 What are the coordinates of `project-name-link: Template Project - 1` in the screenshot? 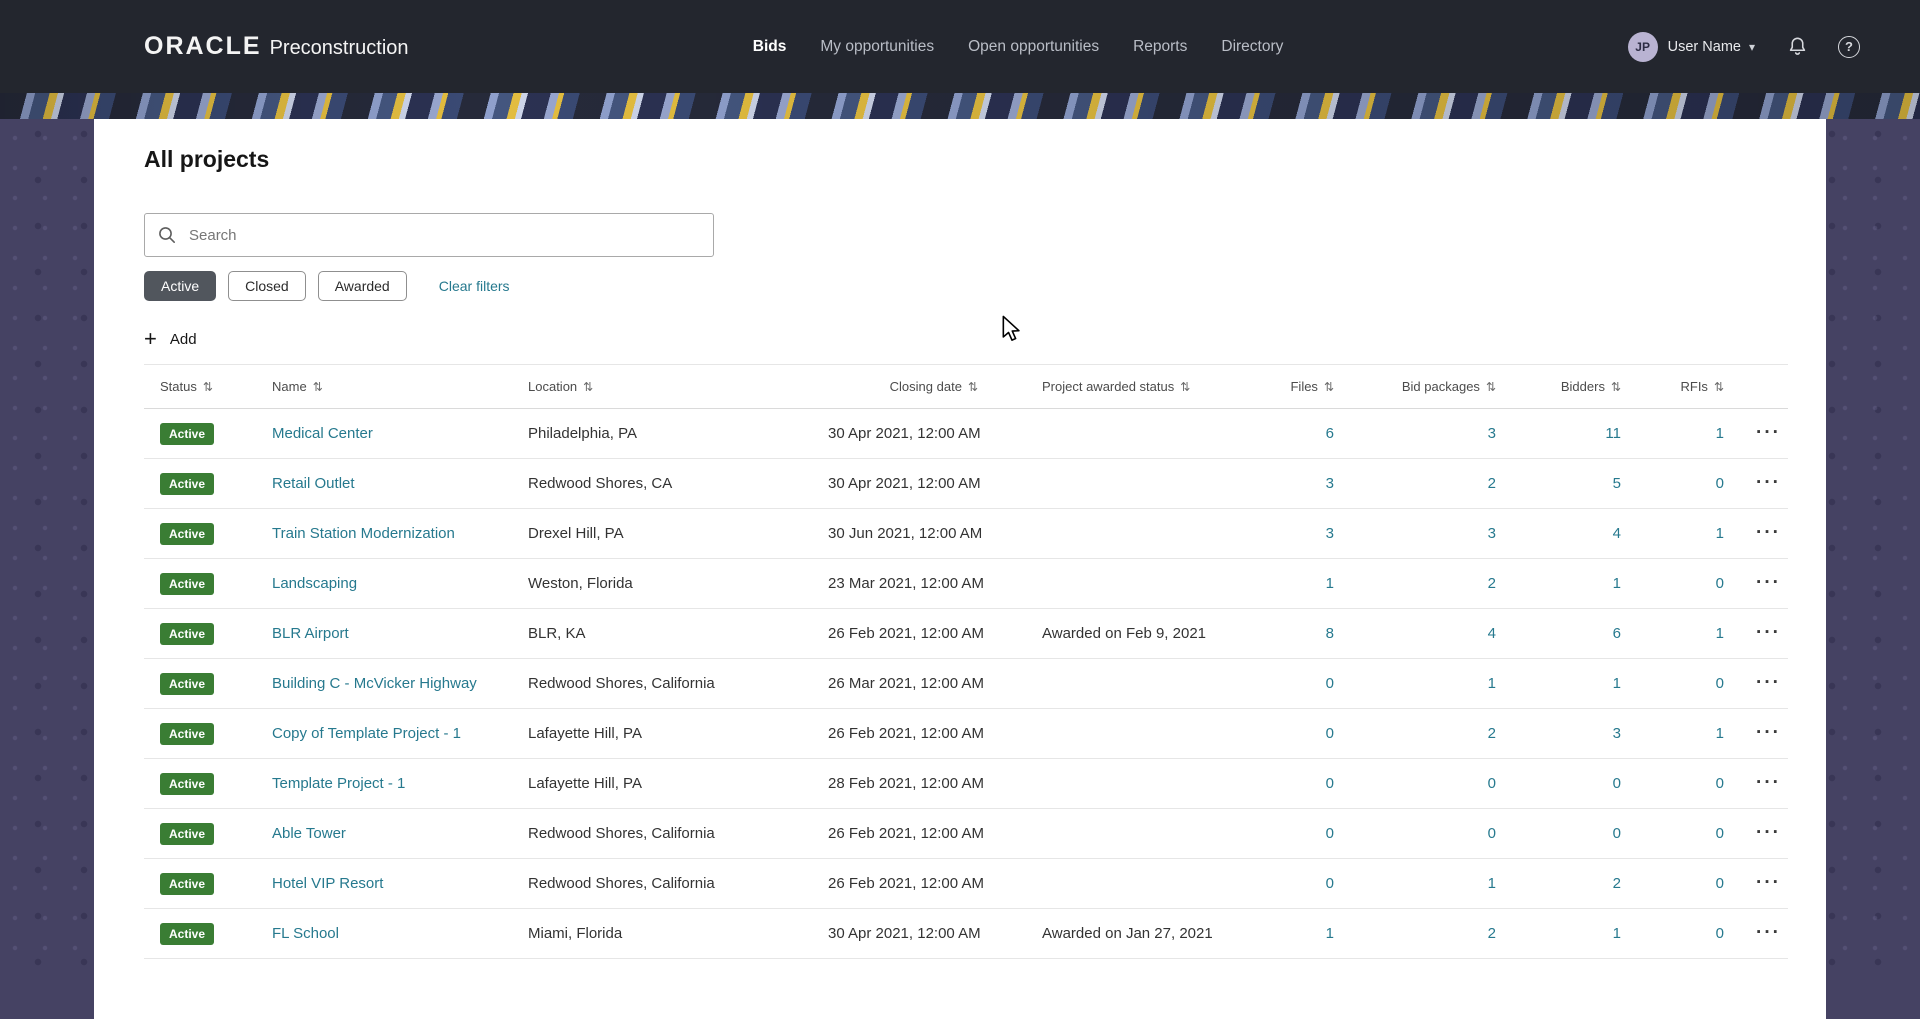 It's located at (338, 783).